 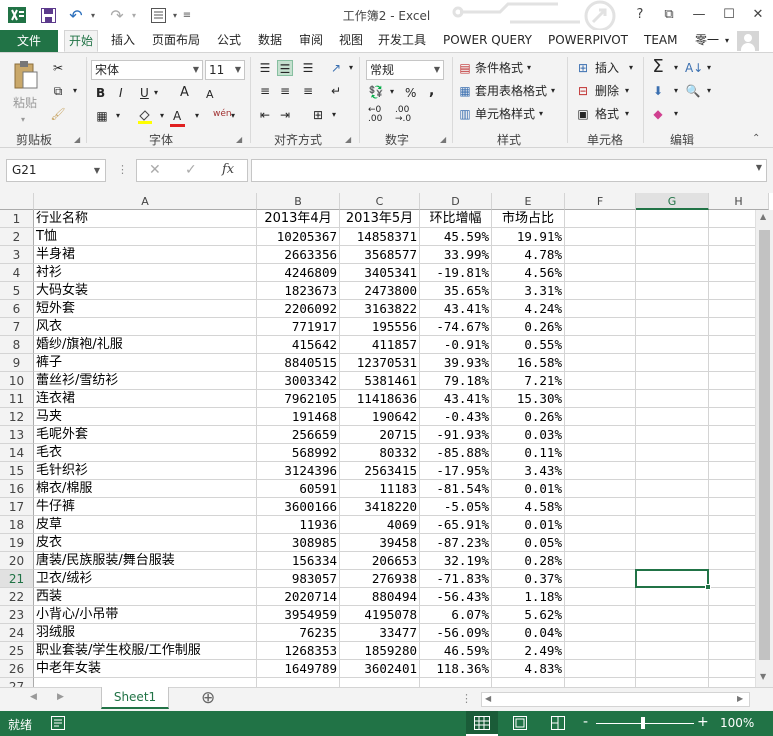 I want to click on horizontal-scrollbar: ◀ ▶, so click(x=615, y=699).